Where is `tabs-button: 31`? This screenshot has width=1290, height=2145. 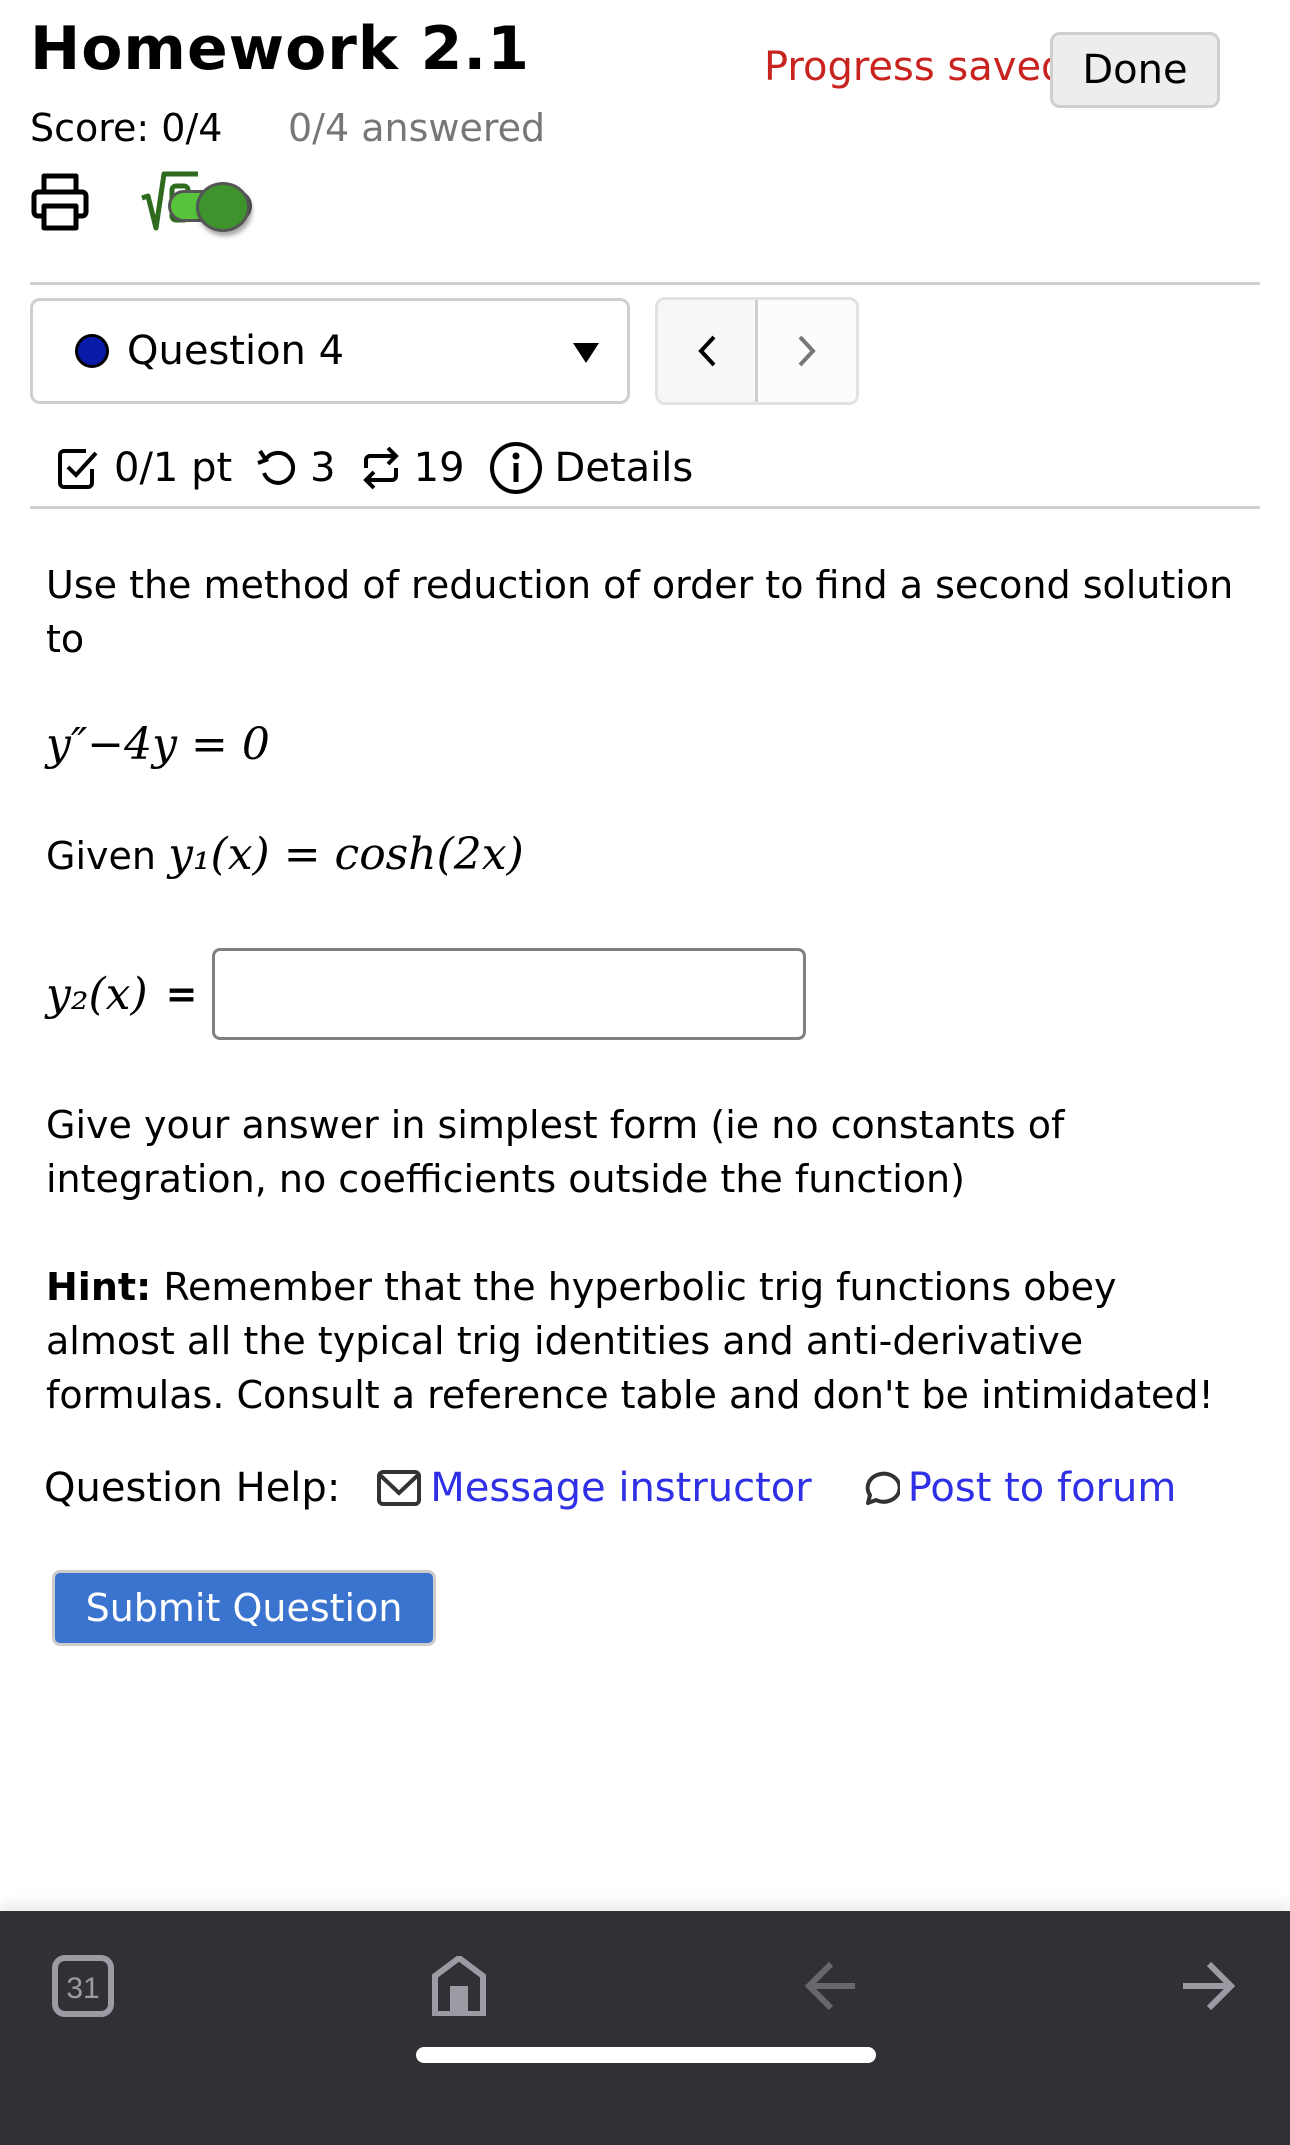
tabs-button: 31 is located at coordinates (83, 1986).